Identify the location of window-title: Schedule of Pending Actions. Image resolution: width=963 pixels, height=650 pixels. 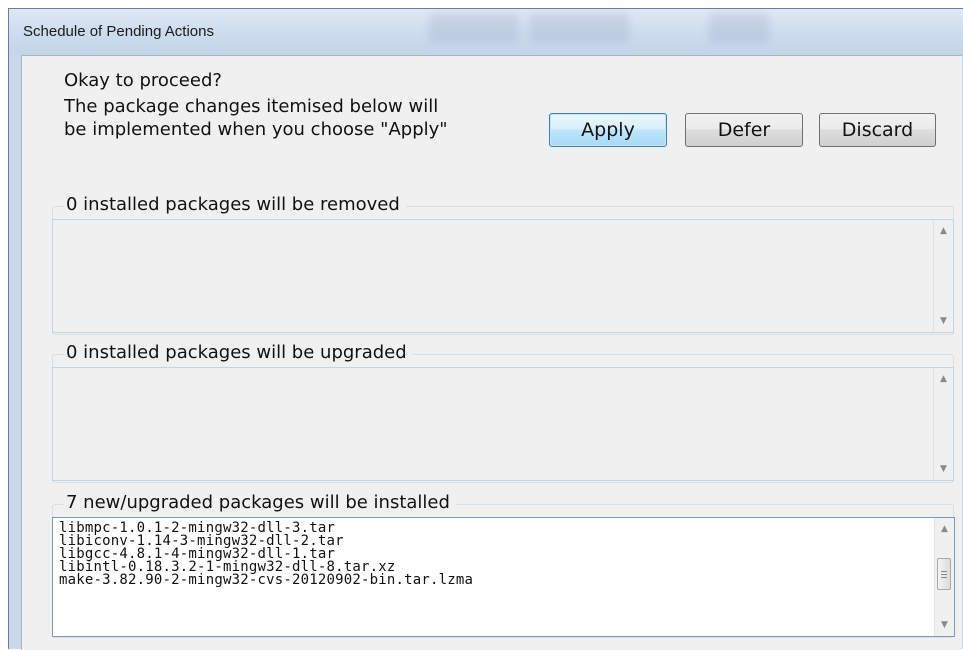
(118, 31).